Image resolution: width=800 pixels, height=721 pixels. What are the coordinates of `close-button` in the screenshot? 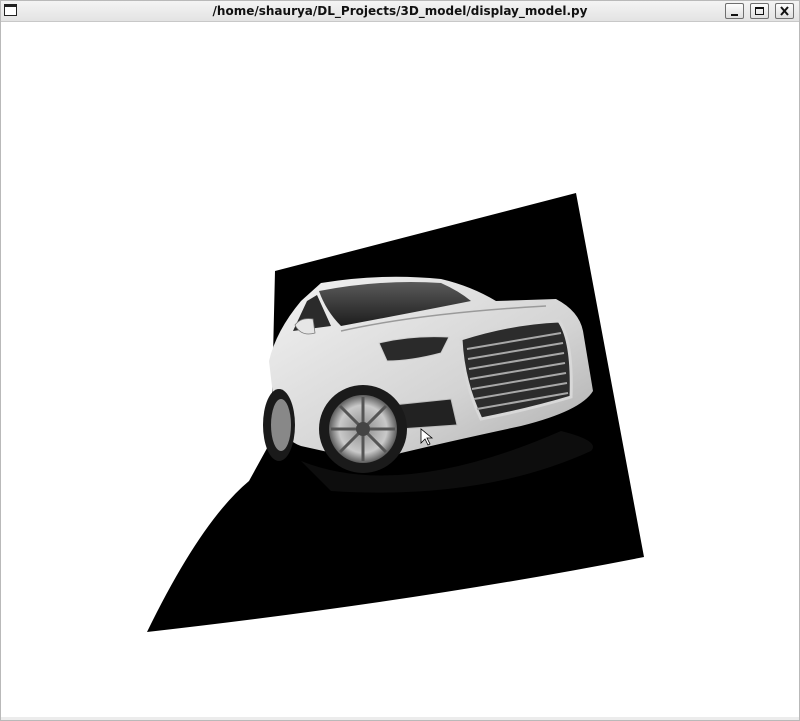 It's located at (784, 11).